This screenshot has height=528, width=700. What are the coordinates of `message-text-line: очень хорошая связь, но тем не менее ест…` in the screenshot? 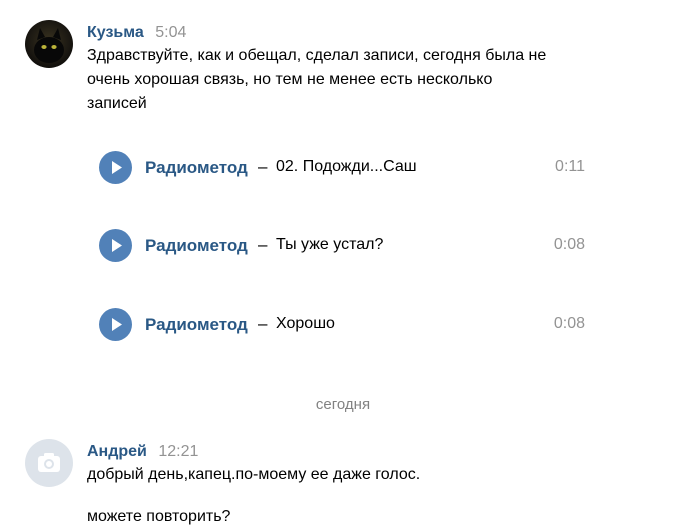 It's located at (290, 79).